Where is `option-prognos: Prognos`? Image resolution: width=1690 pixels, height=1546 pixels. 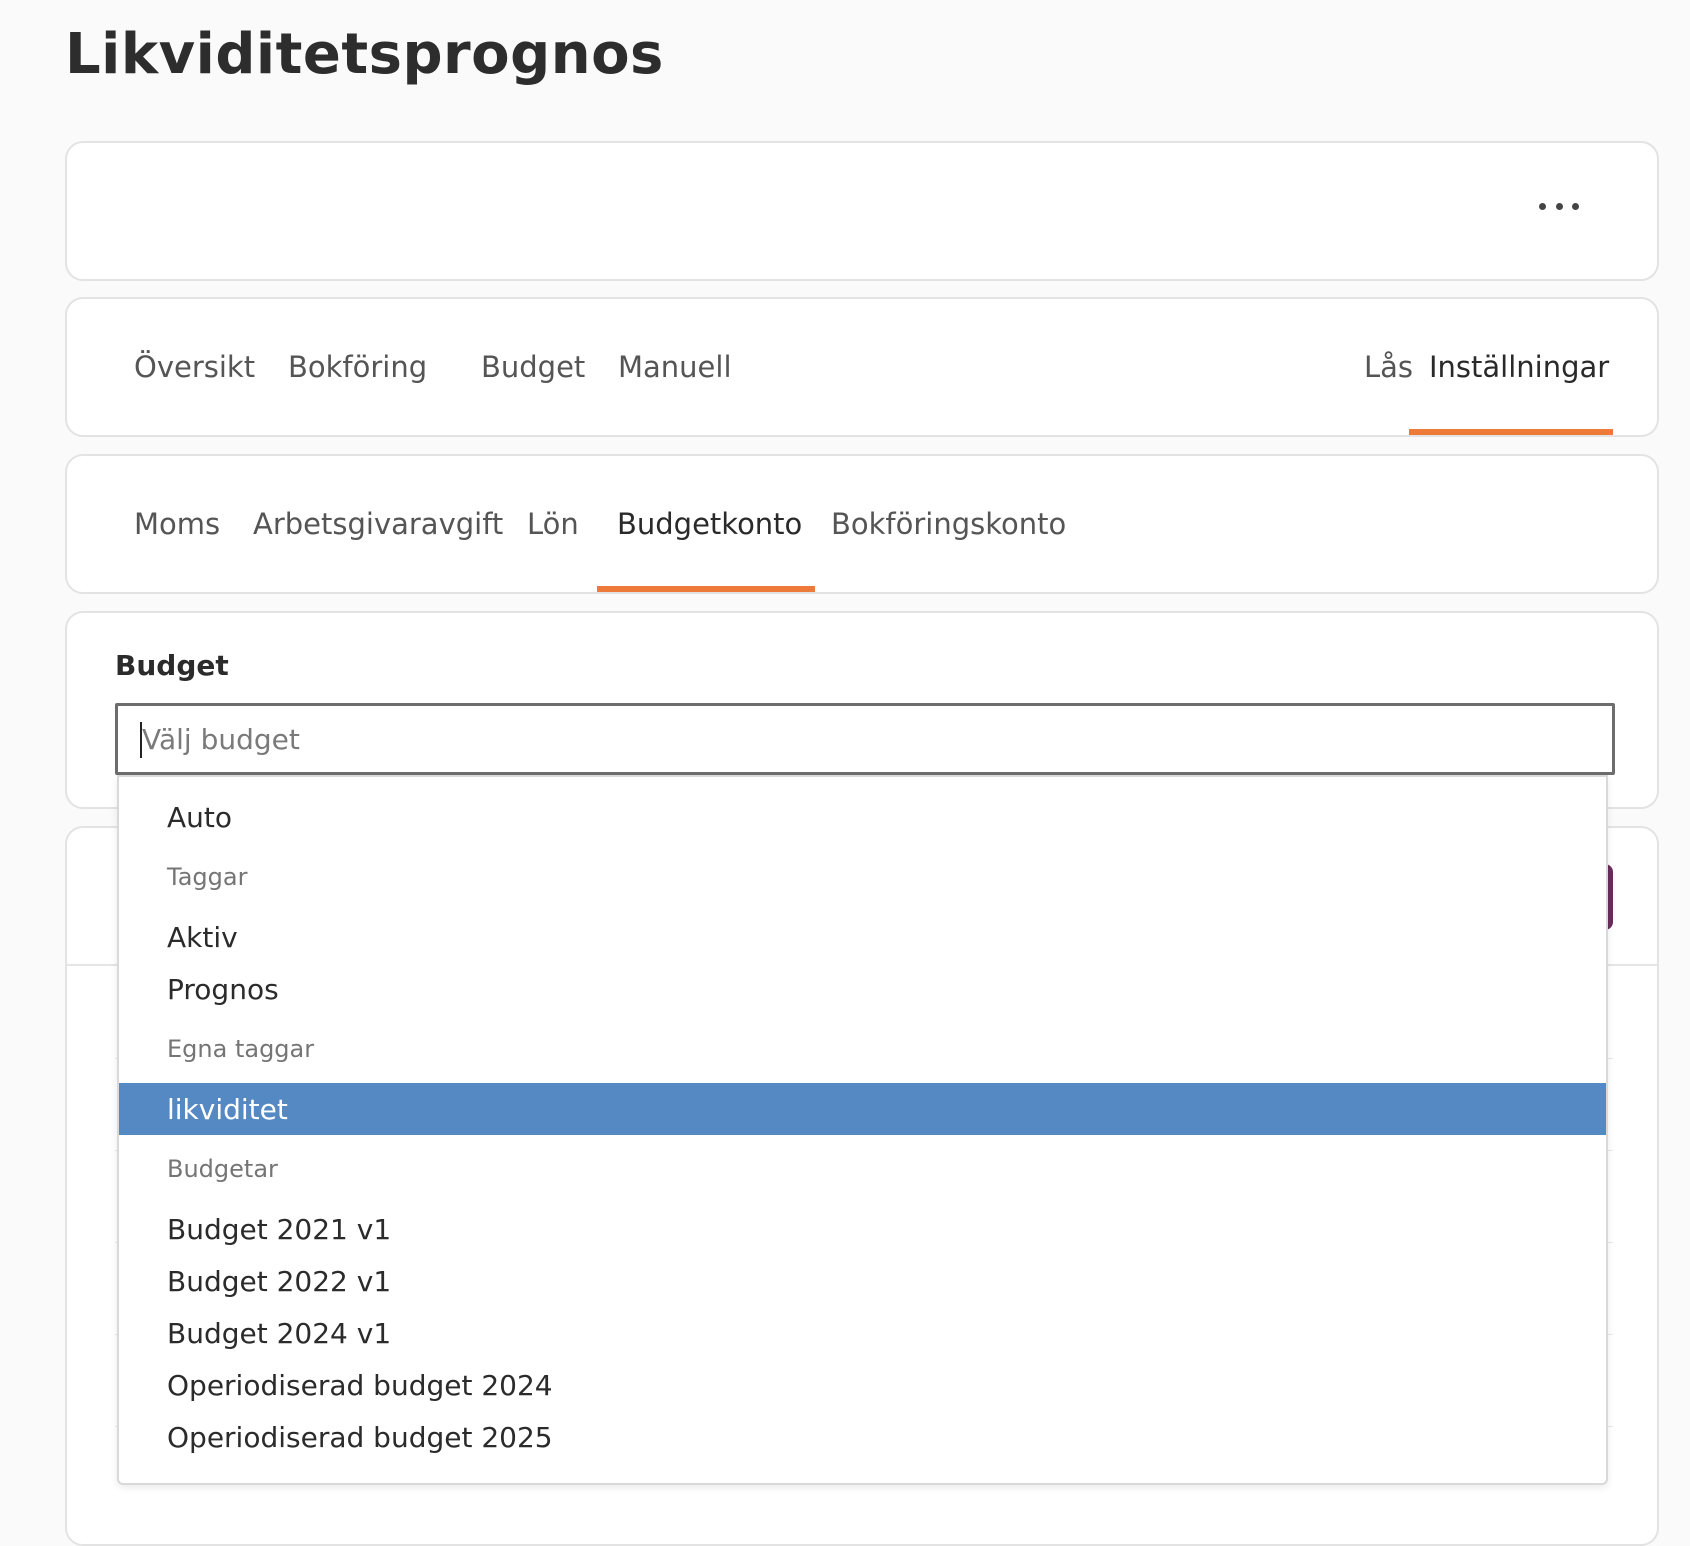
option-prognos: Prognos is located at coordinates (862, 989).